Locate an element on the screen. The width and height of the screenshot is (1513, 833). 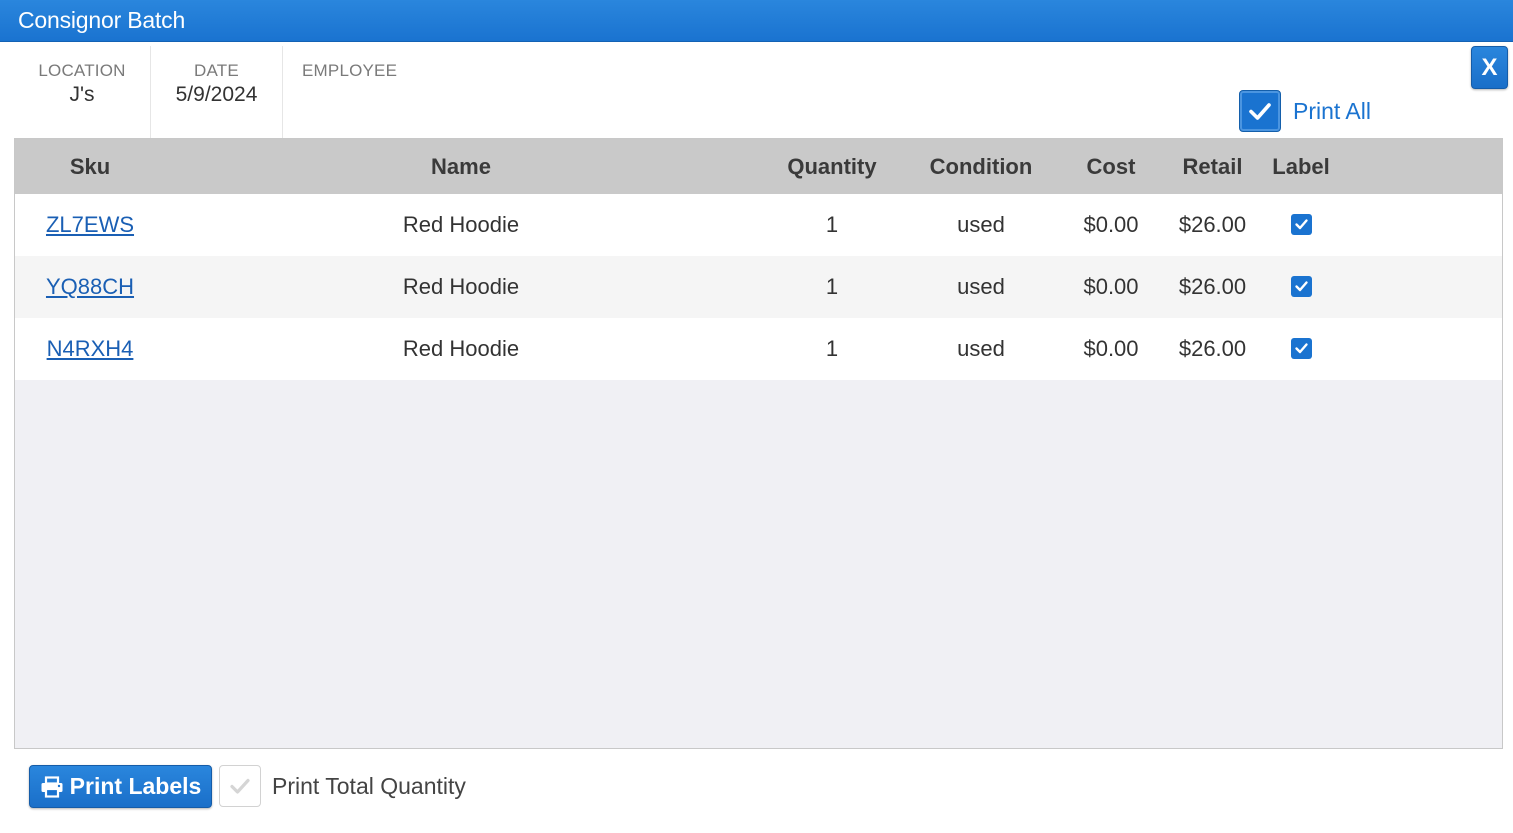
print-all-toggle: Print All is located at coordinates (1305, 111).